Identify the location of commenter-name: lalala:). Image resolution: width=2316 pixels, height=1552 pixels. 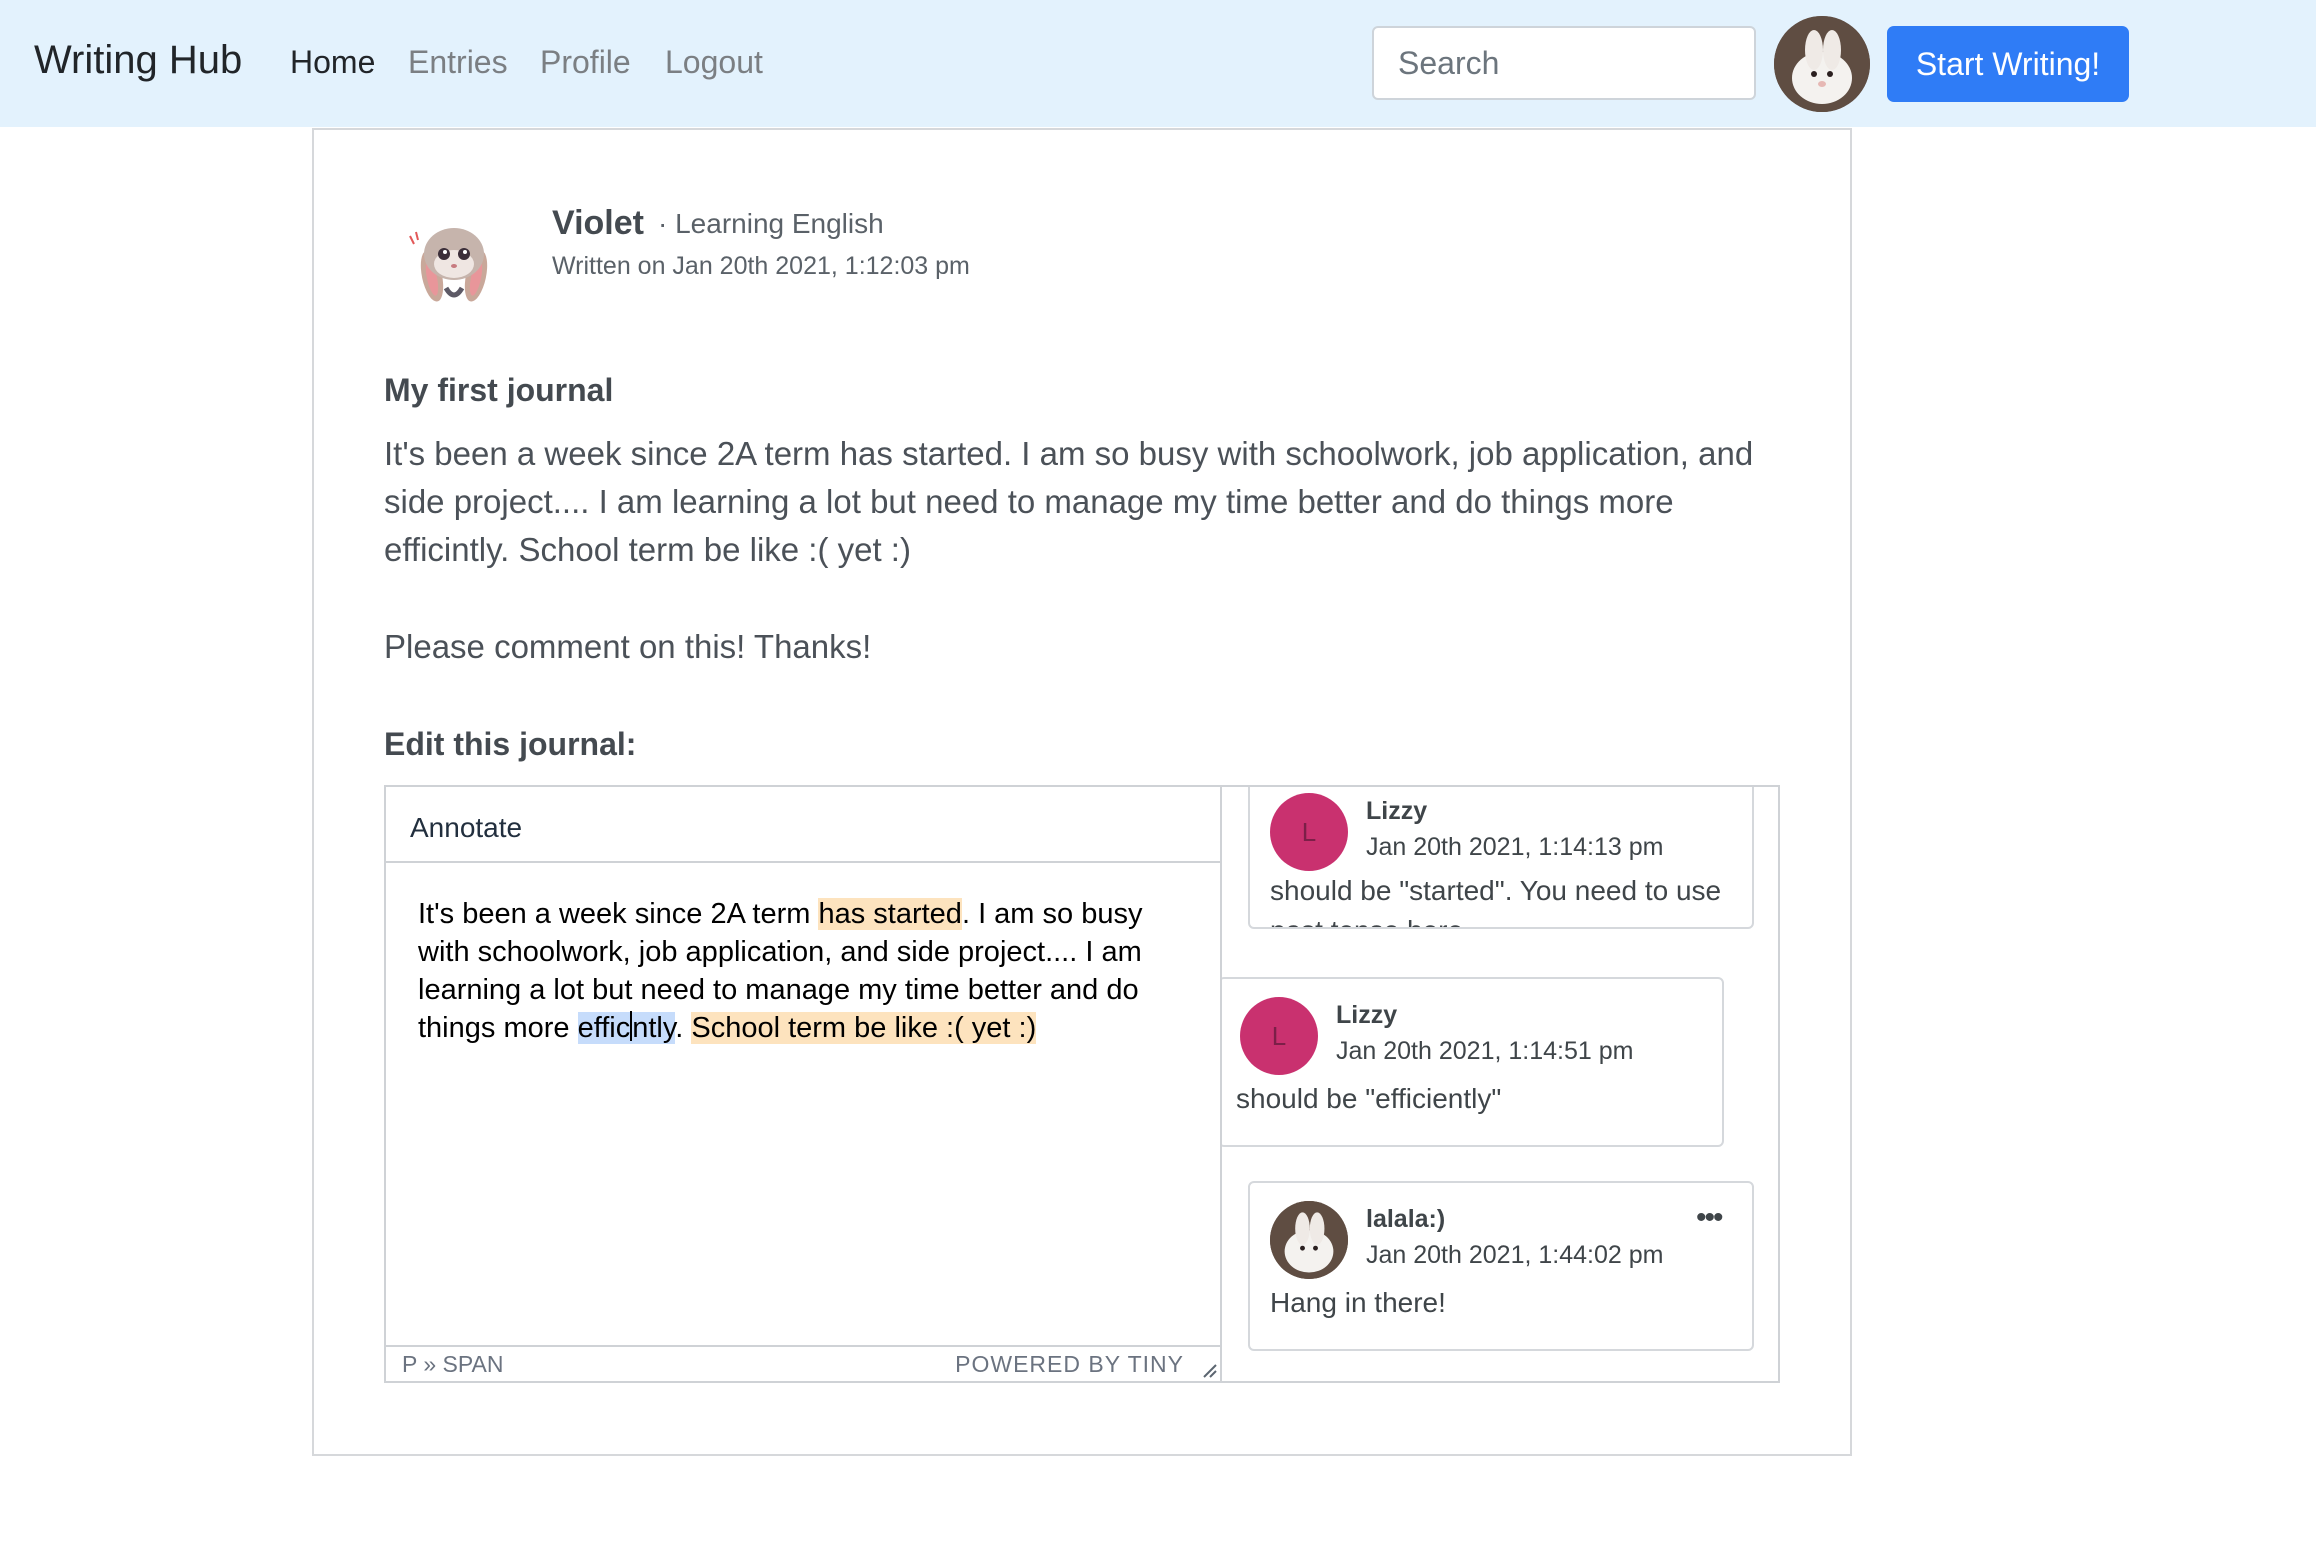
(1406, 1219).